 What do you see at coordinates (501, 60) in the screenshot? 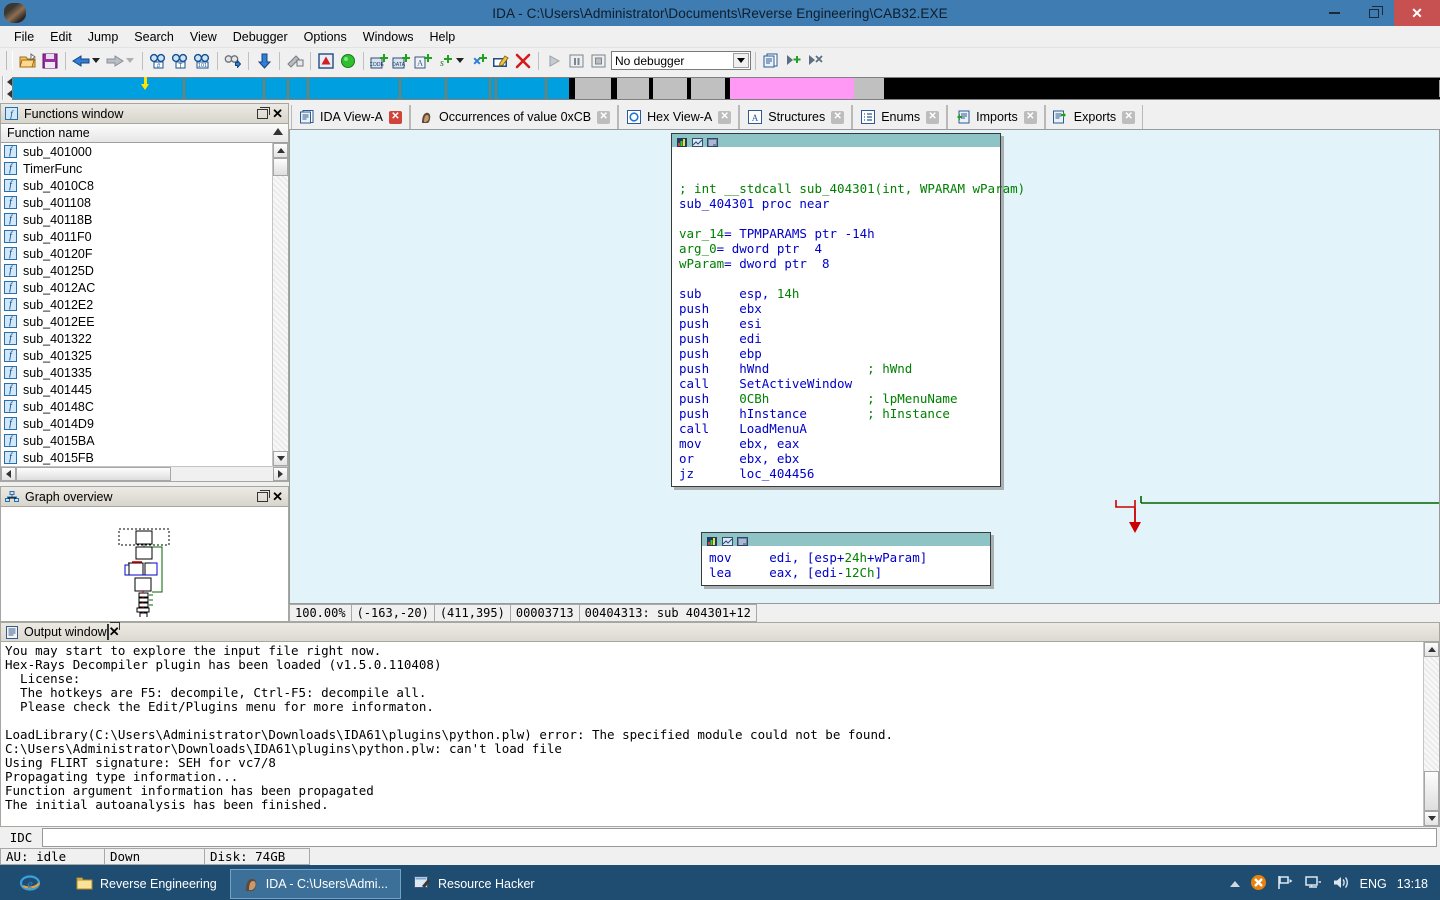
I see `edit-icon` at bounding box center [501, 60].